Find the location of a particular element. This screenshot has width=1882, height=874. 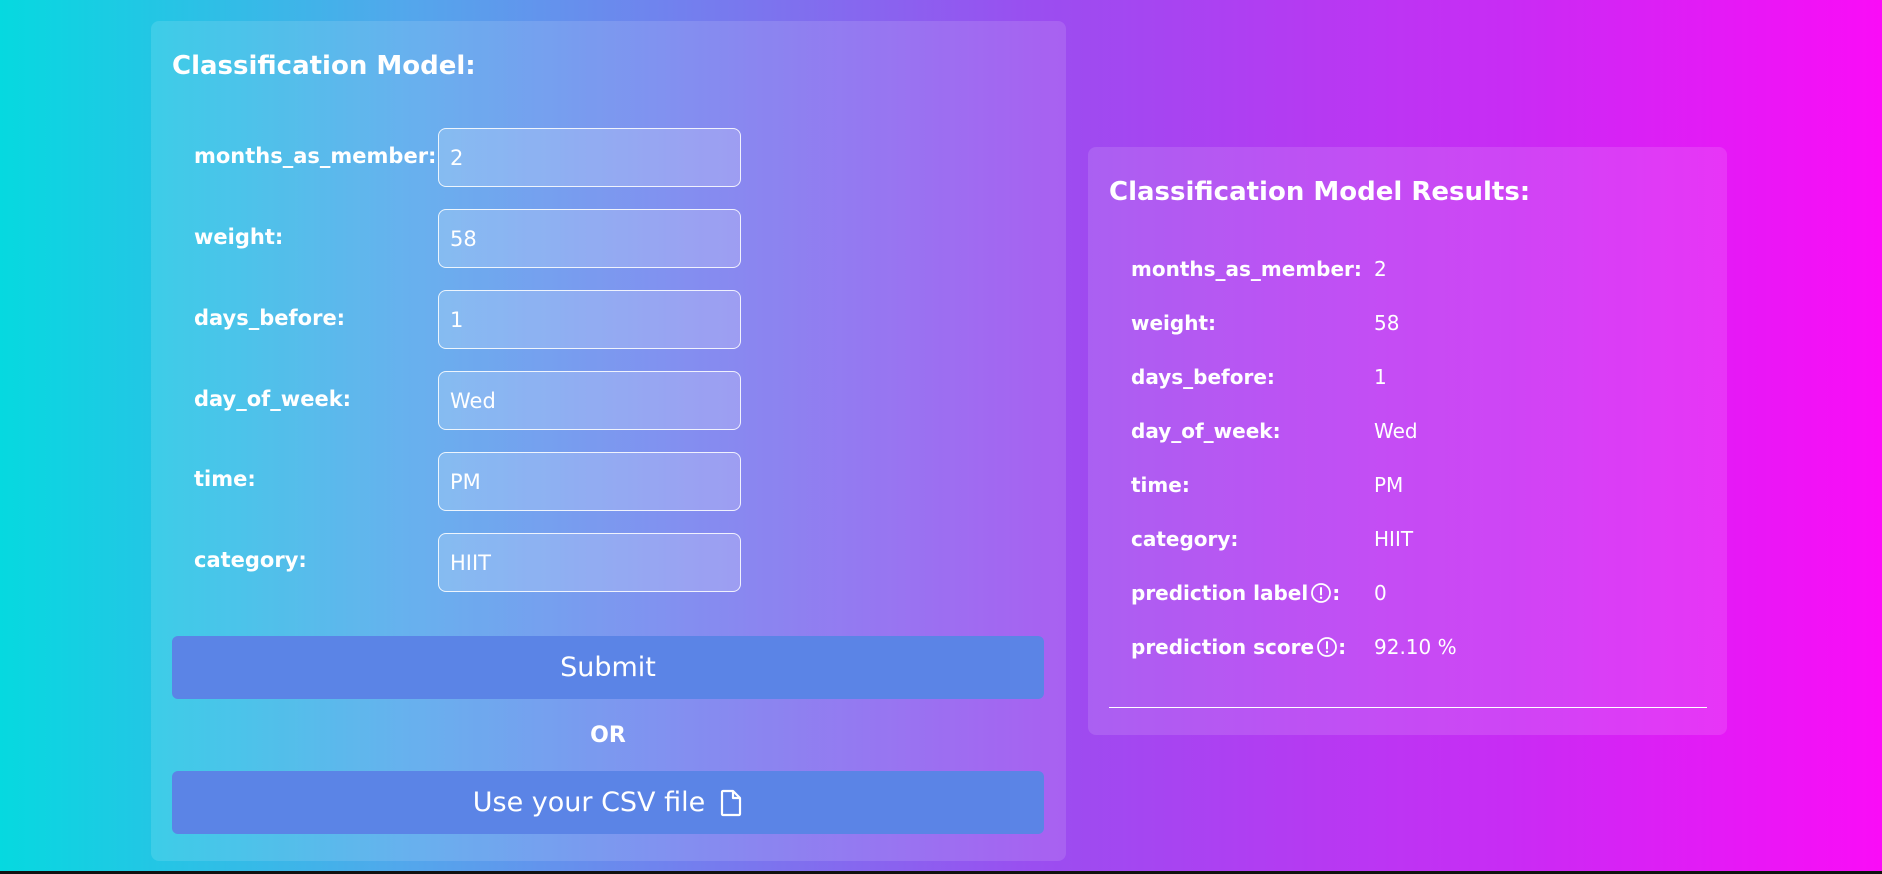

time-label: time: is located at coordinates (225, 479).